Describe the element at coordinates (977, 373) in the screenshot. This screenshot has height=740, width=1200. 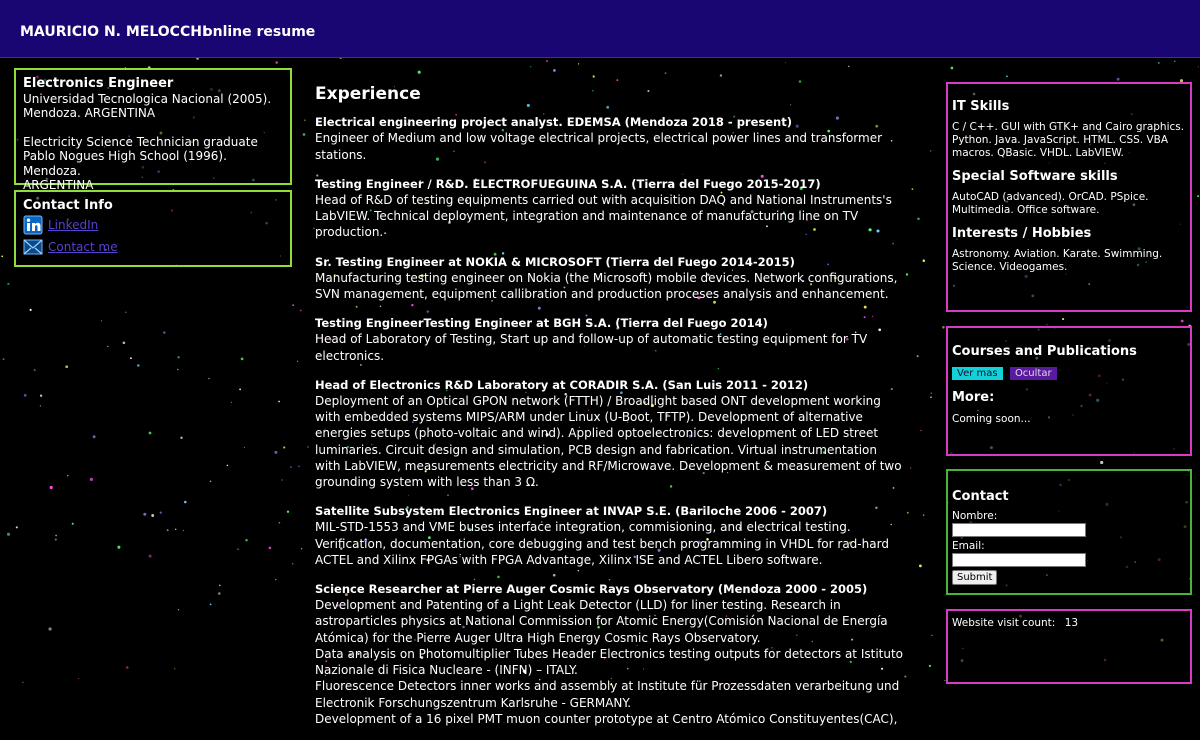
I see `show-more-button: Ver mas` at that location.